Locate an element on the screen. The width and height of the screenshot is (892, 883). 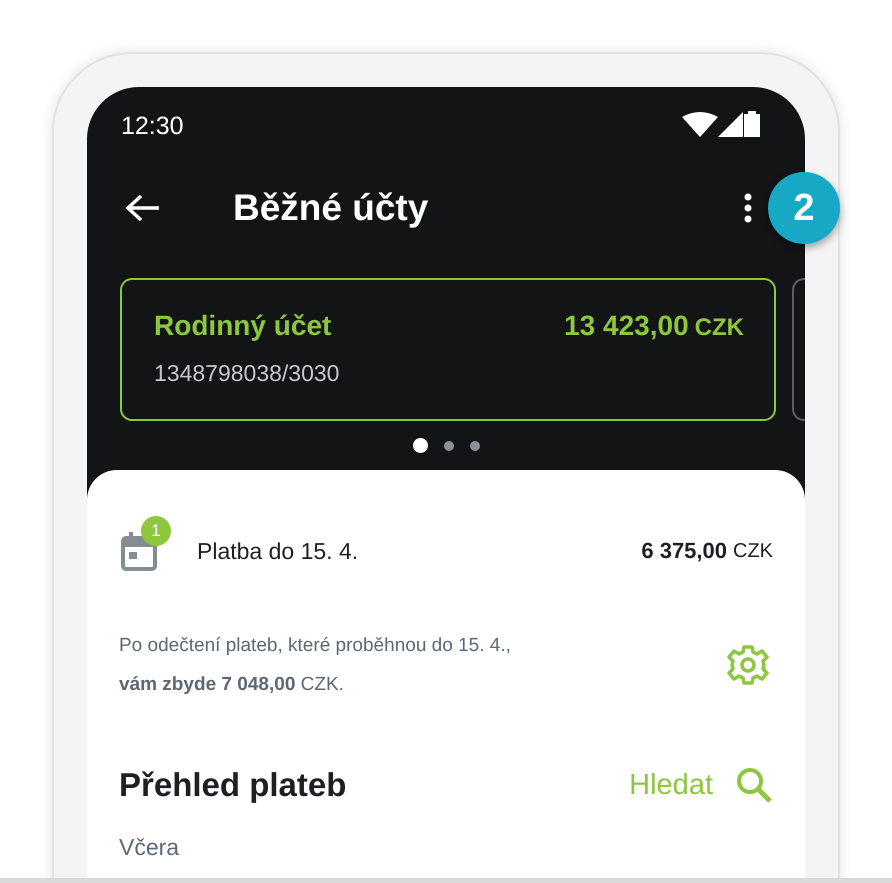
signal-icon is located at coordinates (731, 123).